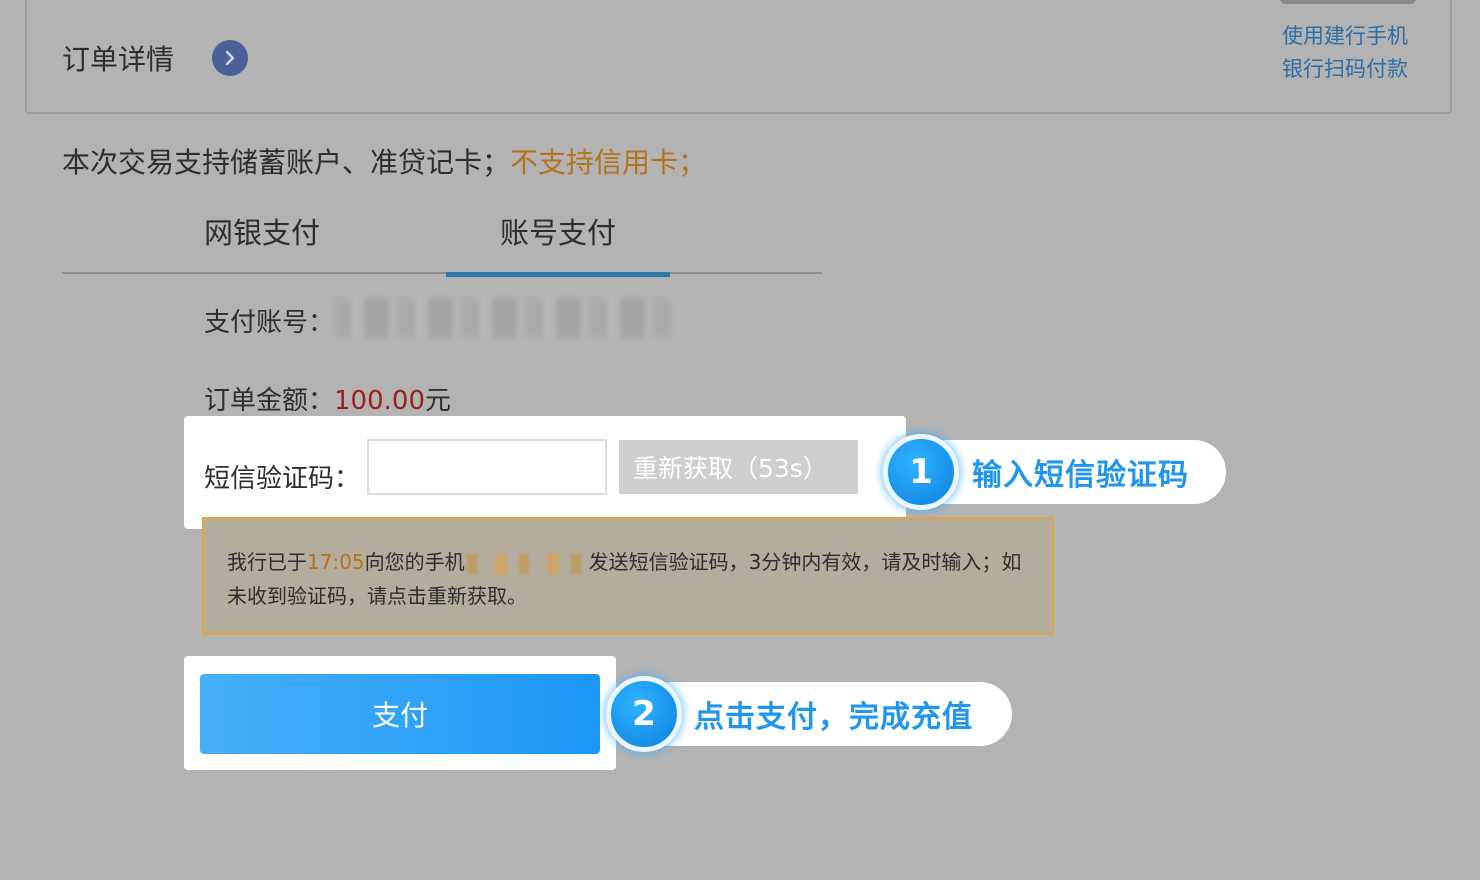 The width and height of the screenshot is (1480, 880). What do you see at coordinates (230, 58) in the screenshot?
I see `chevron-right-icon` at bounding box center [230, 58].